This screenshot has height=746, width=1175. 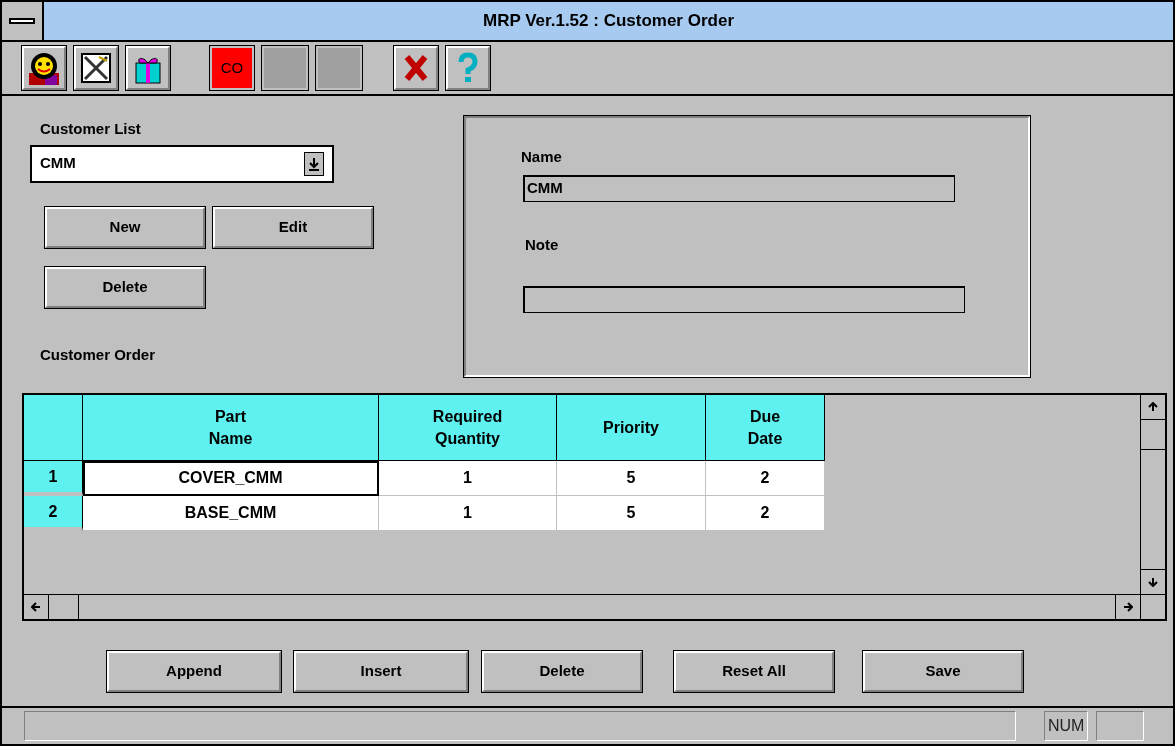 I want to click on crossed-tools-icon, so click(x=96, y=68).